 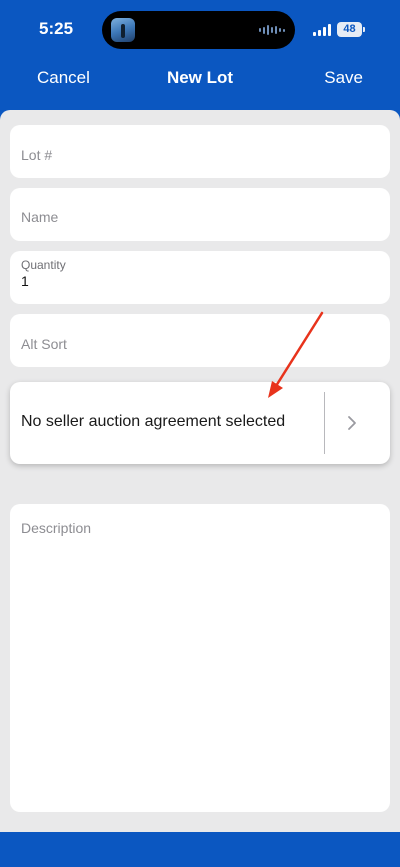 I want to click on dynamic-island, so click(x=198, y=30).